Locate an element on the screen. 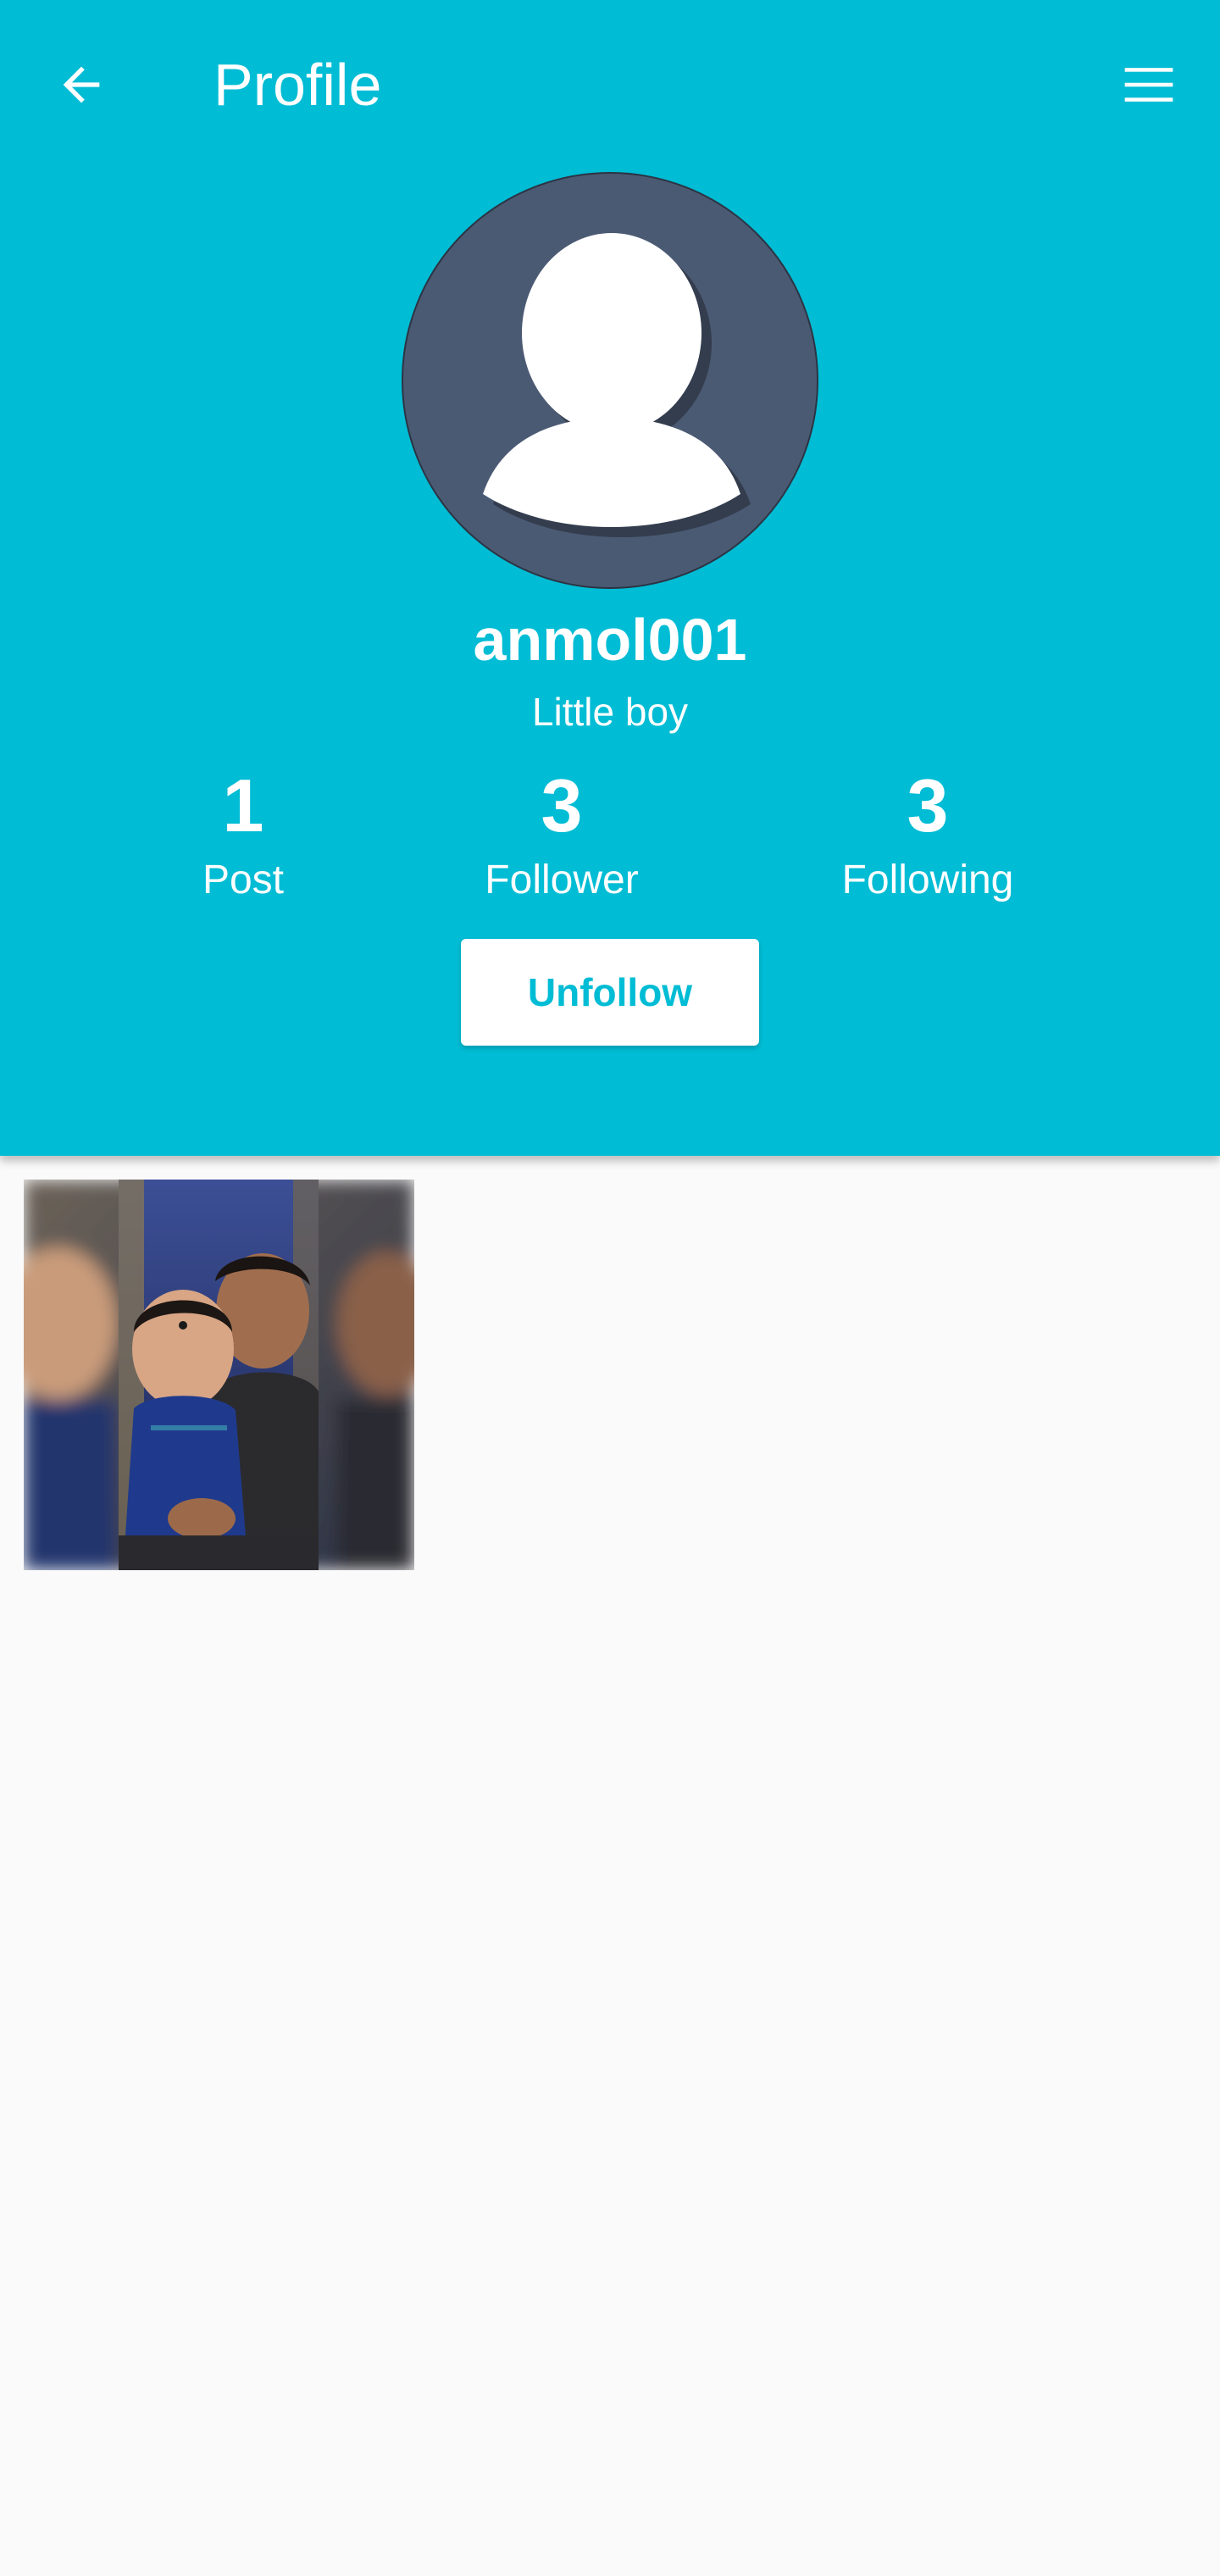  back-button is located at coordinates (81, 84).